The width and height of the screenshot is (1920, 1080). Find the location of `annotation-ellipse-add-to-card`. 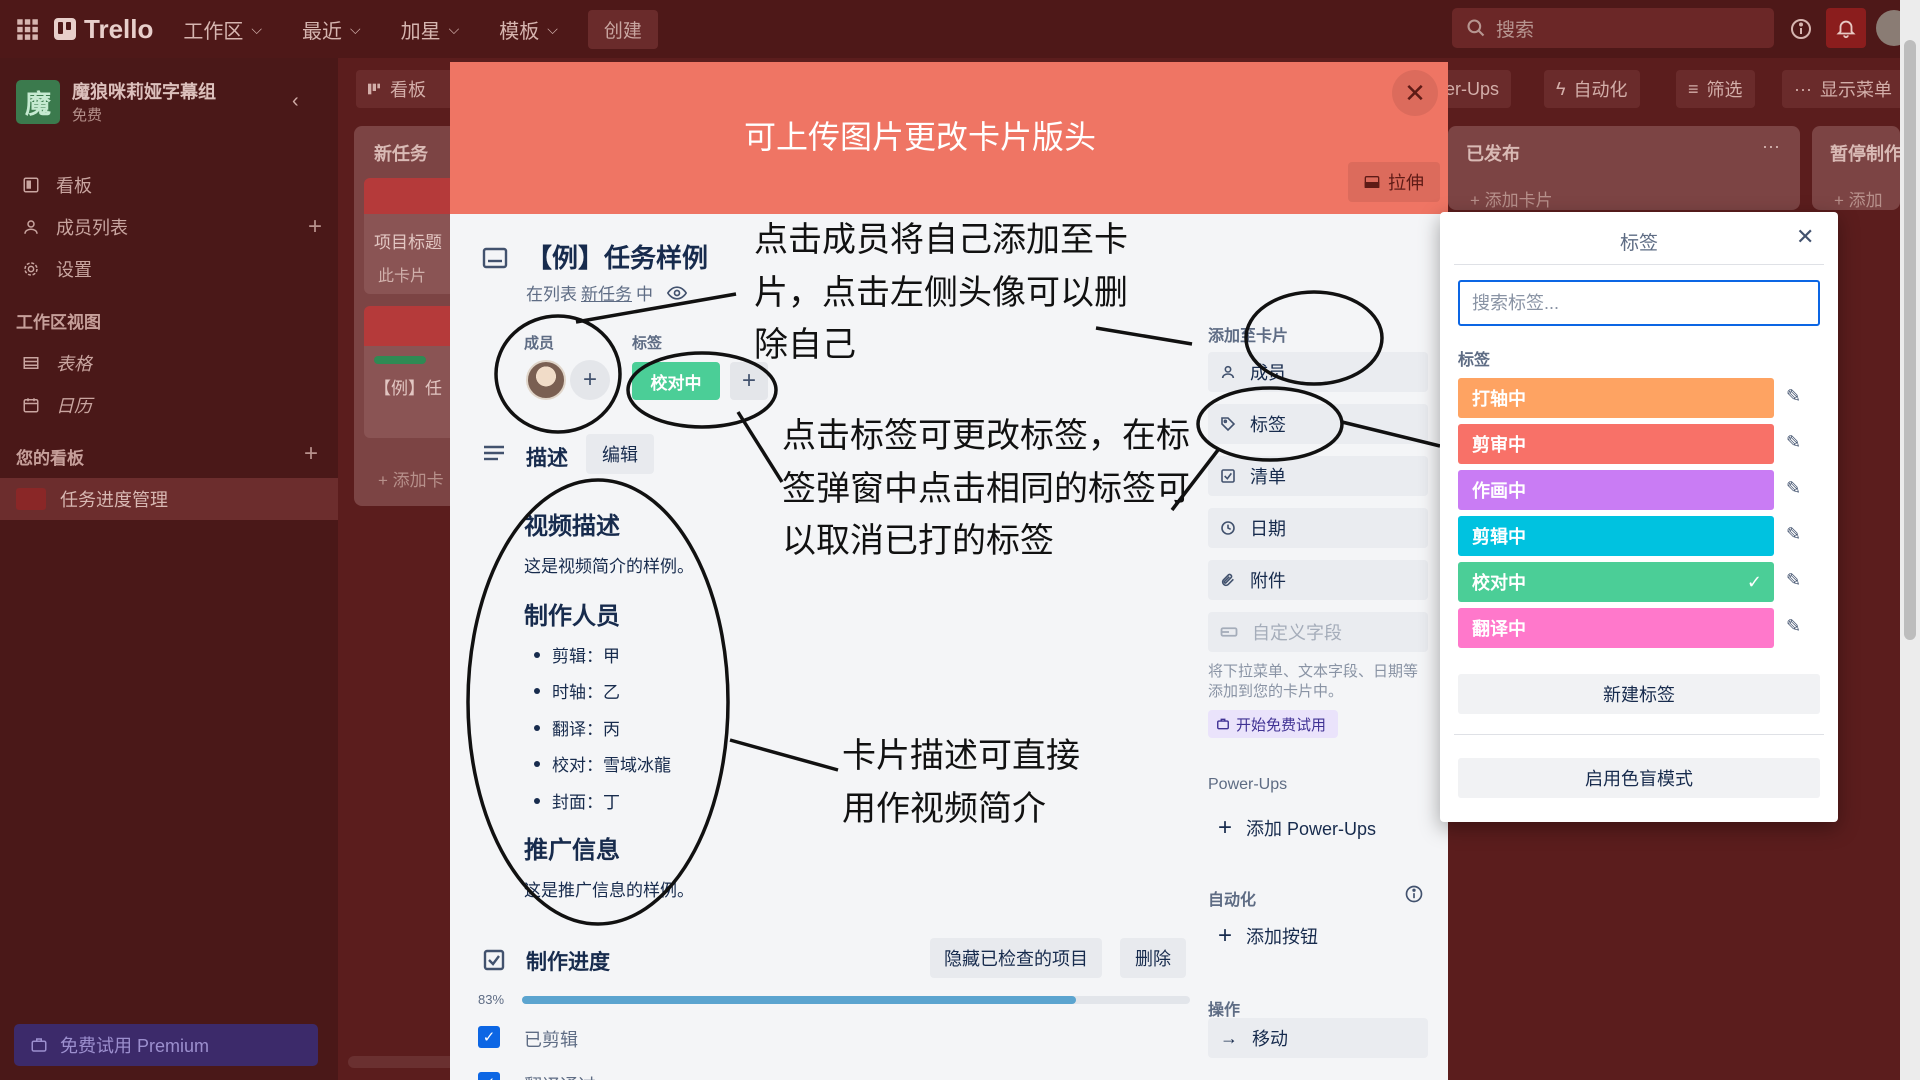

annotation-ellipse-add-to-card is located at coordinates (1314, 338).